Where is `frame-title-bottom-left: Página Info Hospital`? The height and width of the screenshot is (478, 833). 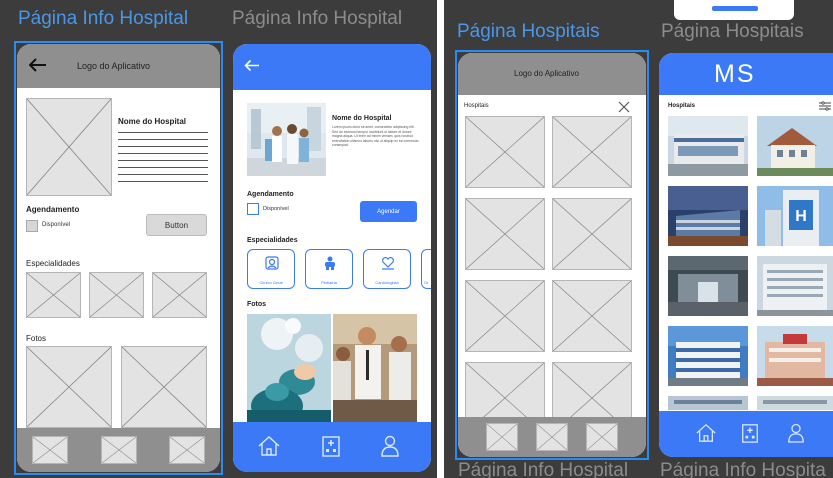
frame-title-bottom-left: Página Info Hospital is located at coordinates (543, 469).